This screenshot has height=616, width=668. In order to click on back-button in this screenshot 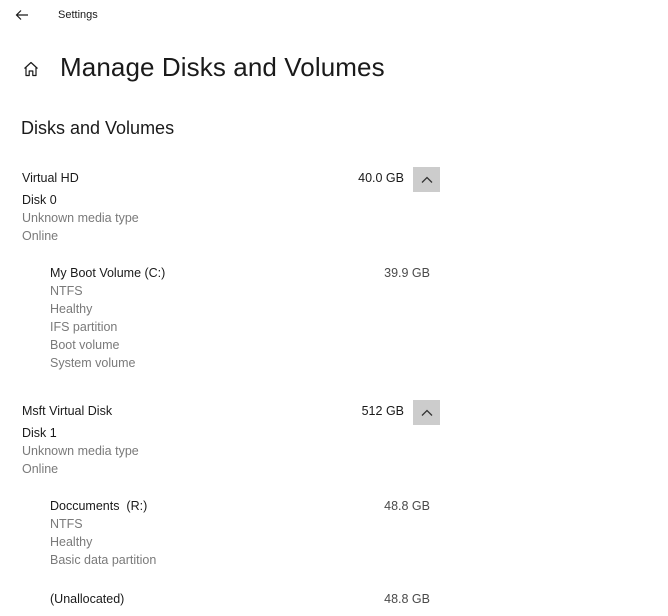, I will do `click(22, 15)`.